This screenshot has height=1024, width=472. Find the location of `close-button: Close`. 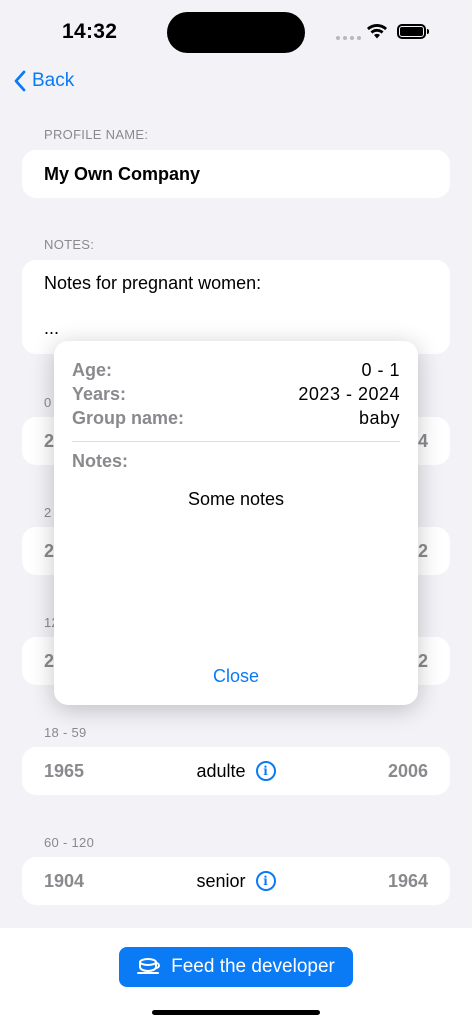

close-button: Close is located at coordinates (236, 676).